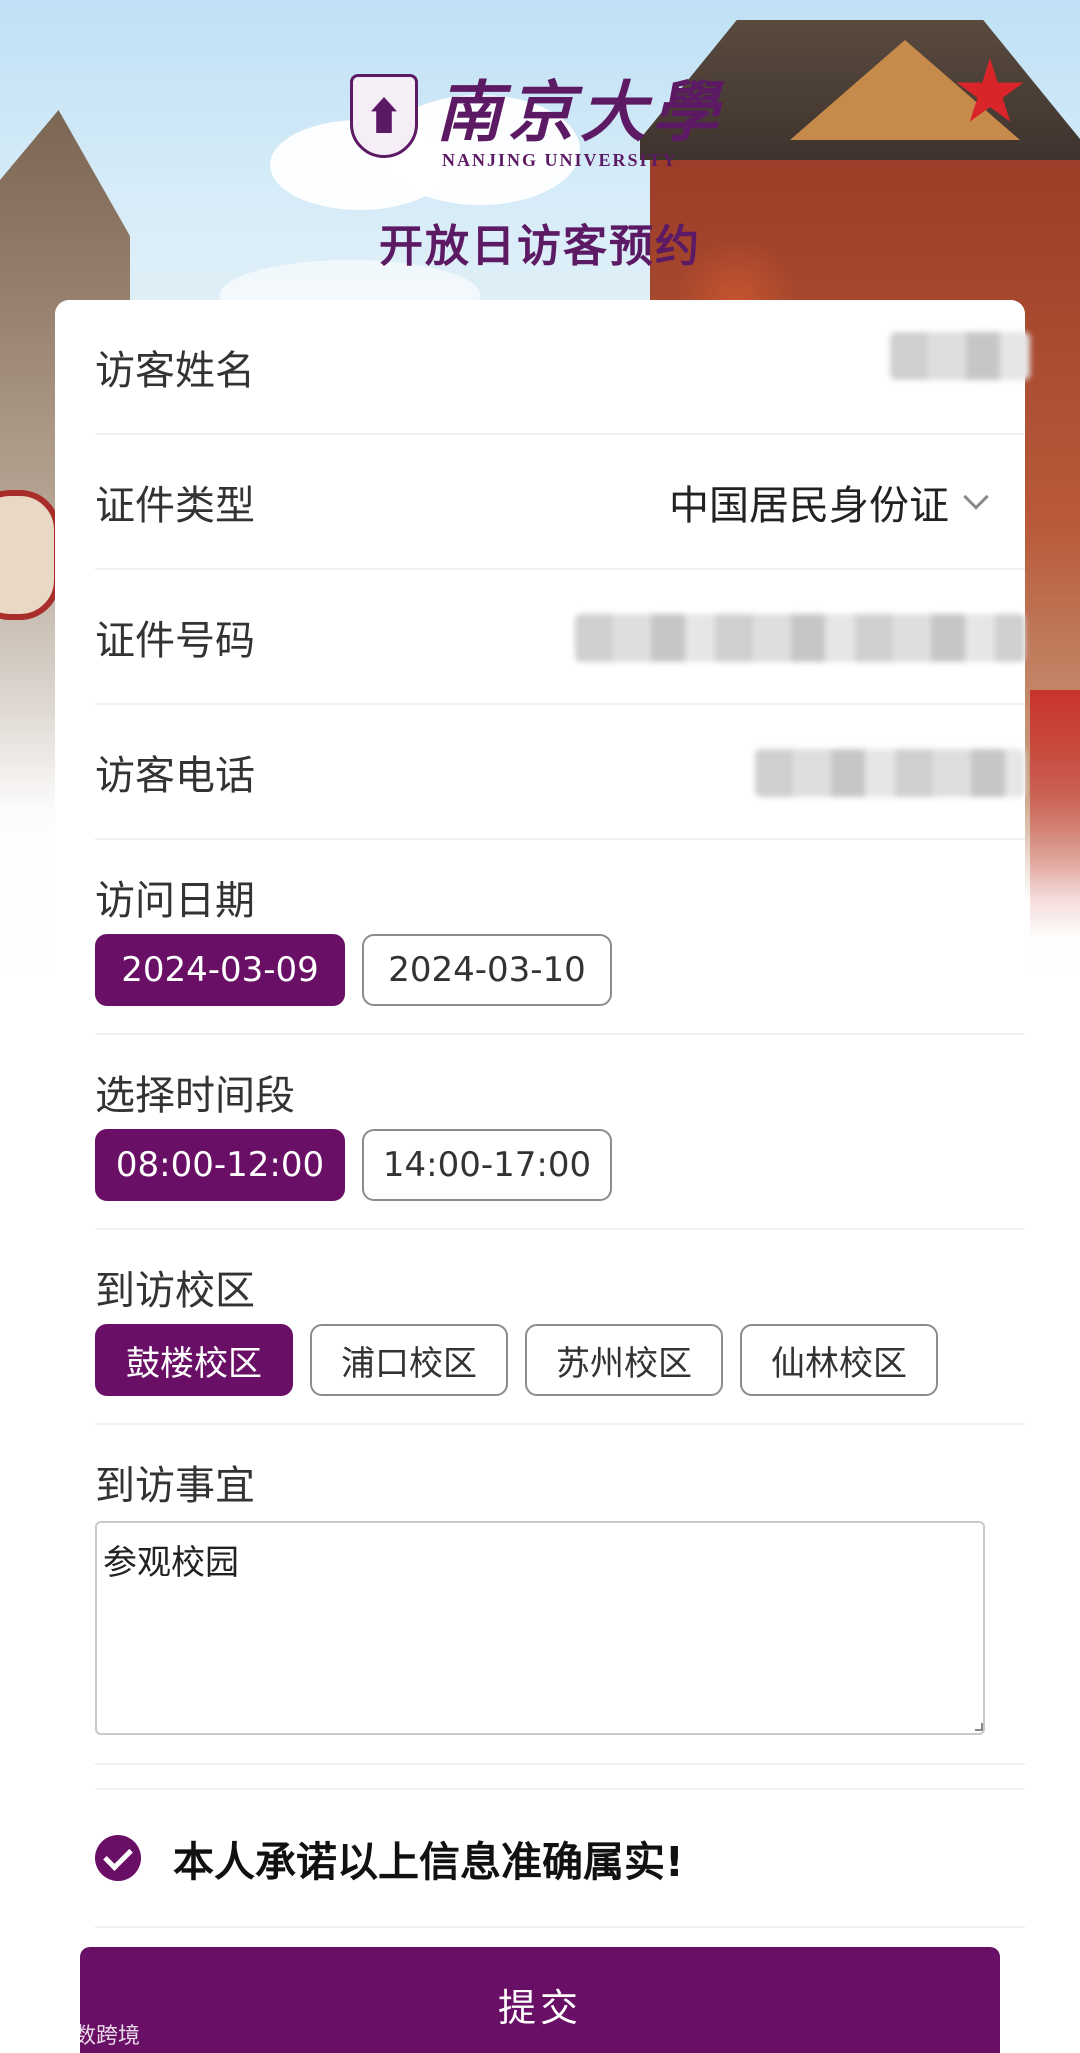 This screenshot has width=1080, height=2053. I want to click on purpose-group: 到访事宜 参观校园, so click(560, 1595).